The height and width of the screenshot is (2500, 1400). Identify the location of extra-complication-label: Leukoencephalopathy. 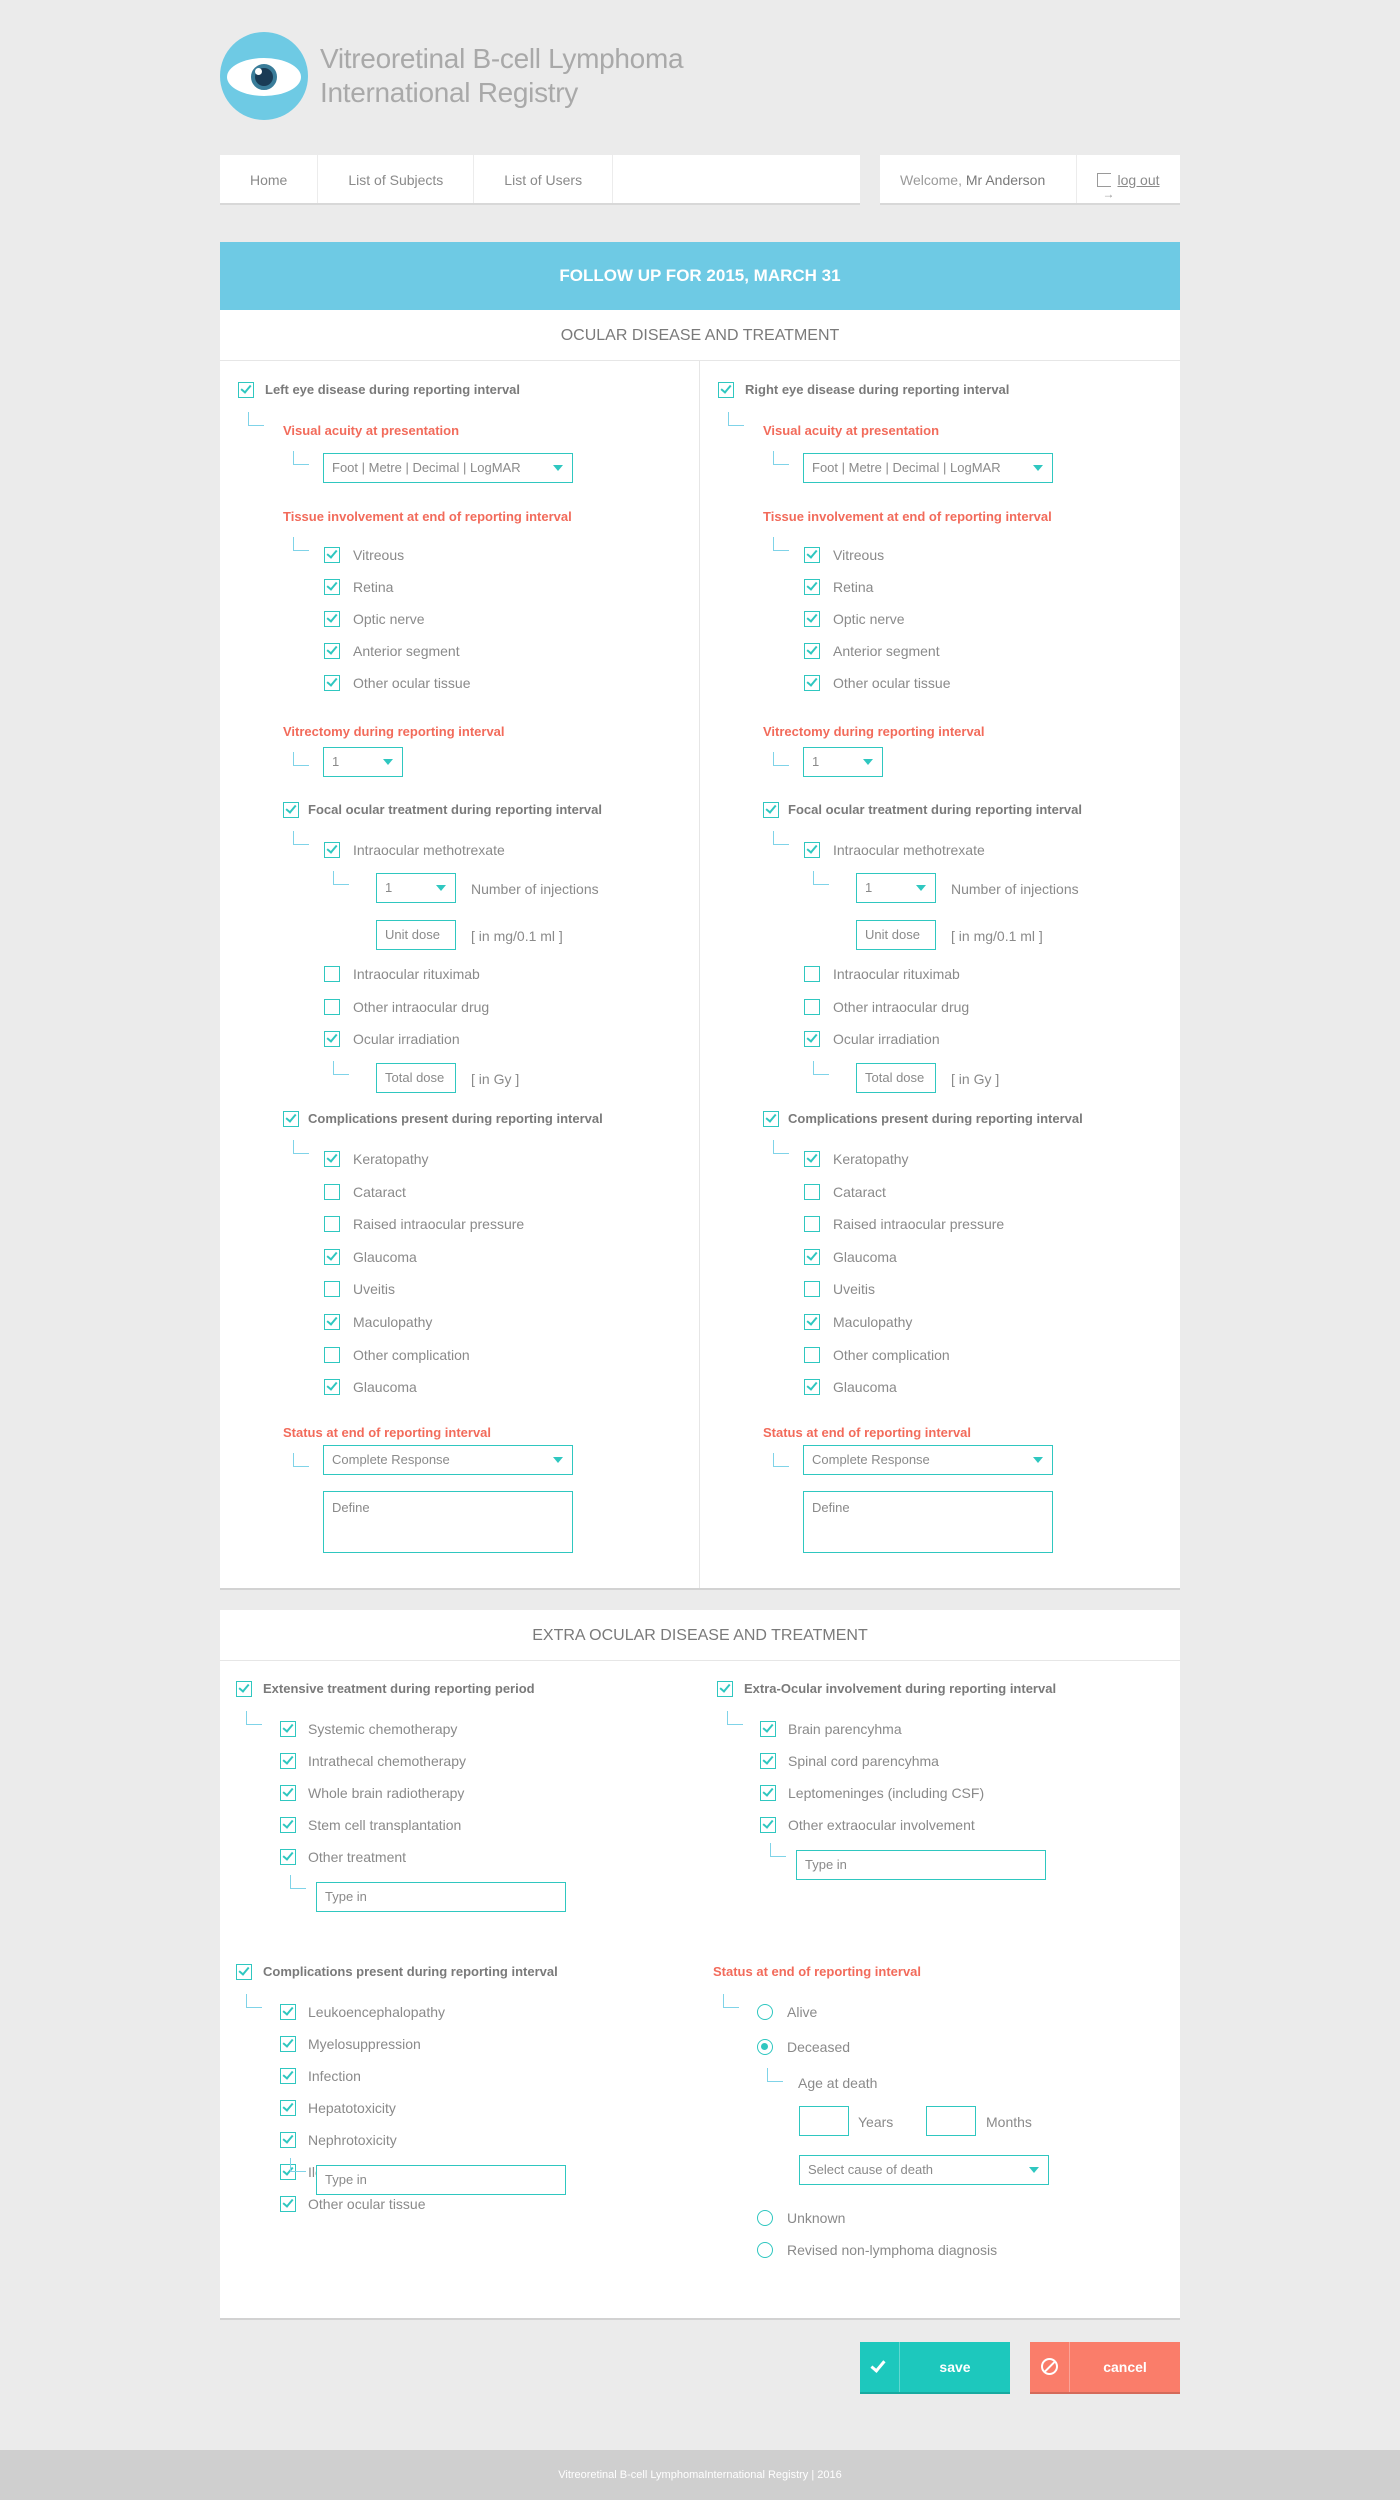
(377, 2012).